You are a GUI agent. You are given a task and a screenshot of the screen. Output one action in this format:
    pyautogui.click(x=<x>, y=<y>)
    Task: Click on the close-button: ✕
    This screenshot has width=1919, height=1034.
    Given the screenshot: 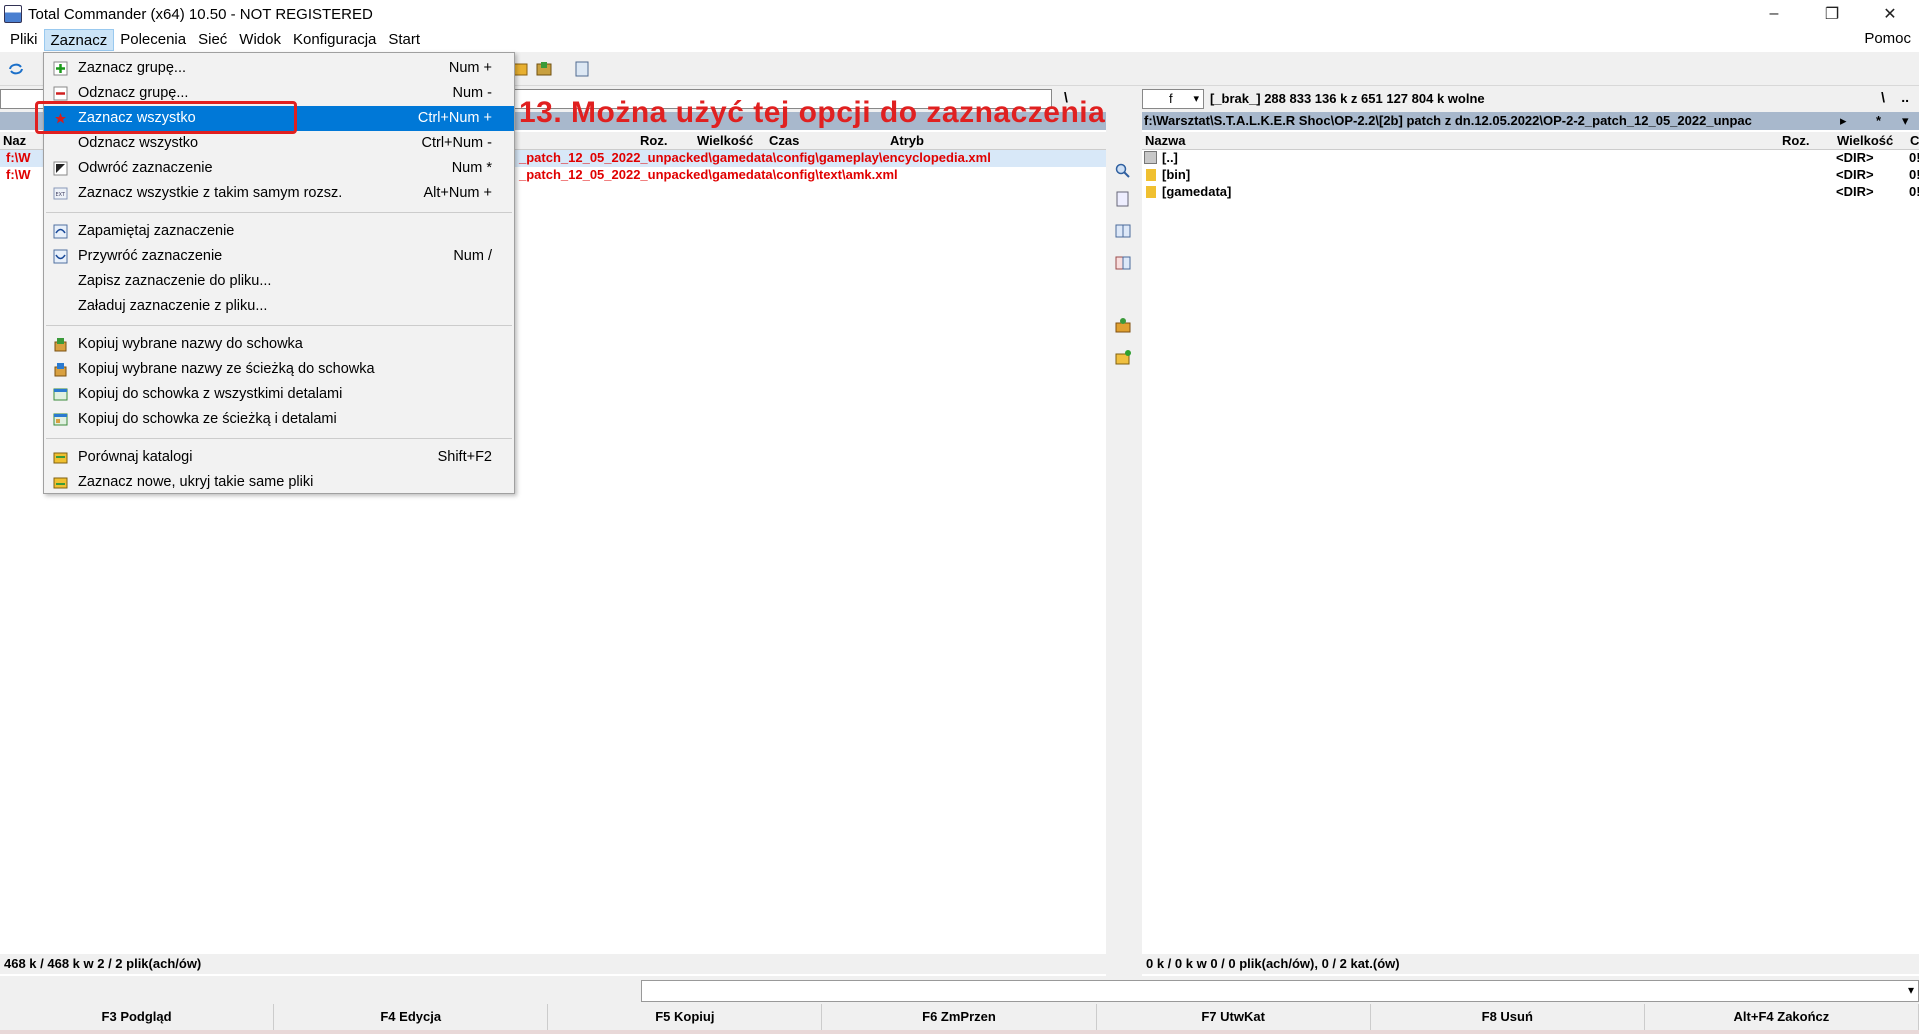 What is the action you would take?
    pyautogui.click(x=1890, y=14)
    